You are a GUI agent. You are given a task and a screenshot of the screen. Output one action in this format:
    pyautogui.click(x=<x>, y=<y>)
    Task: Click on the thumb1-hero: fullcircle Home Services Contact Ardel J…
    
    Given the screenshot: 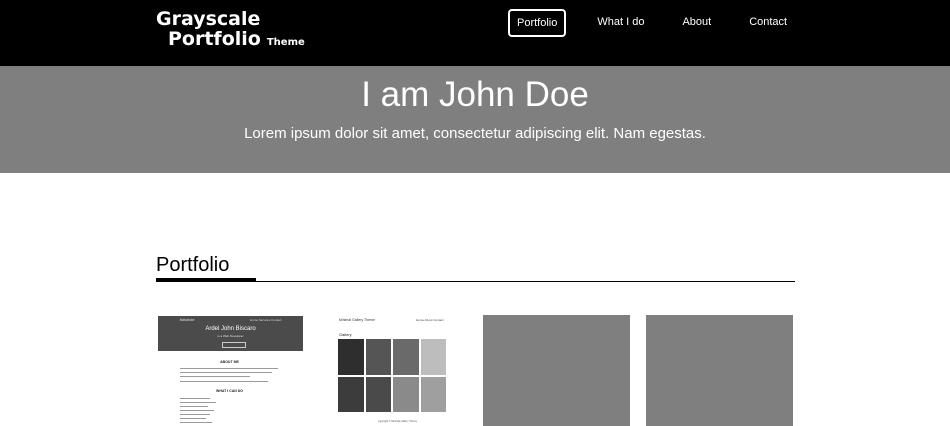 What is the action you would take?
    pyautogui.click(x=230, y=333)
    